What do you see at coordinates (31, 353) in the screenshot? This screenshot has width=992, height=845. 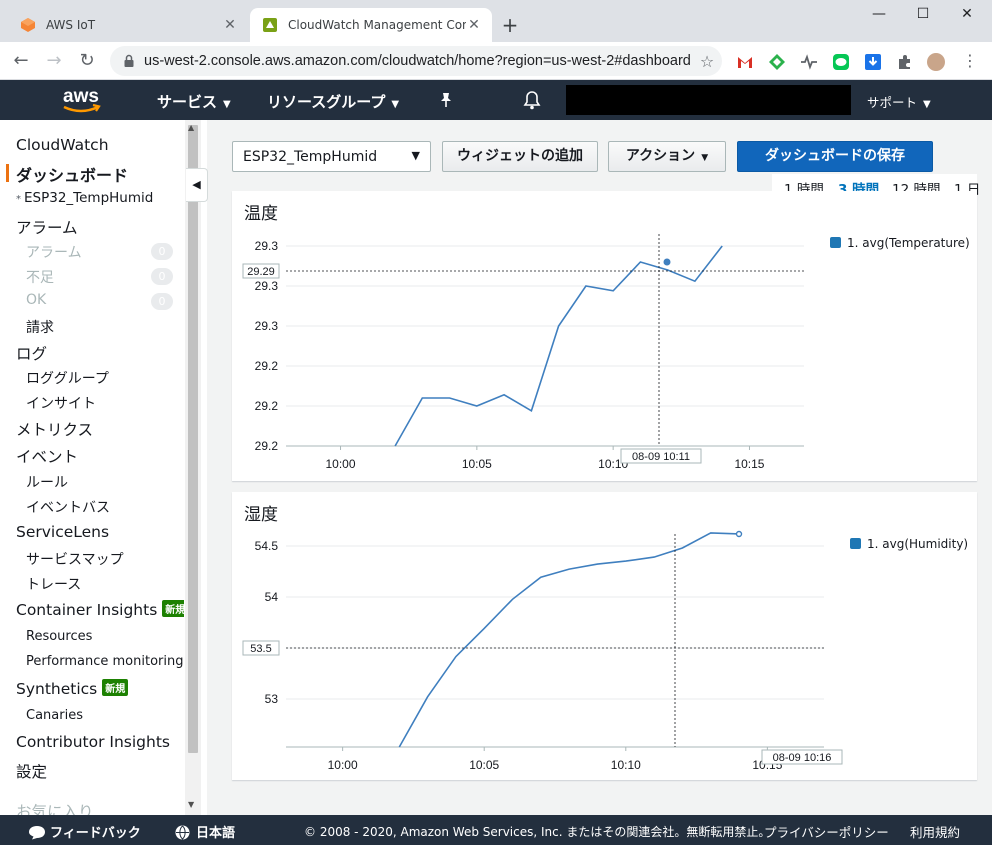 I see `sidebar-item-logs: ログ` at bounding box center [31, 353].